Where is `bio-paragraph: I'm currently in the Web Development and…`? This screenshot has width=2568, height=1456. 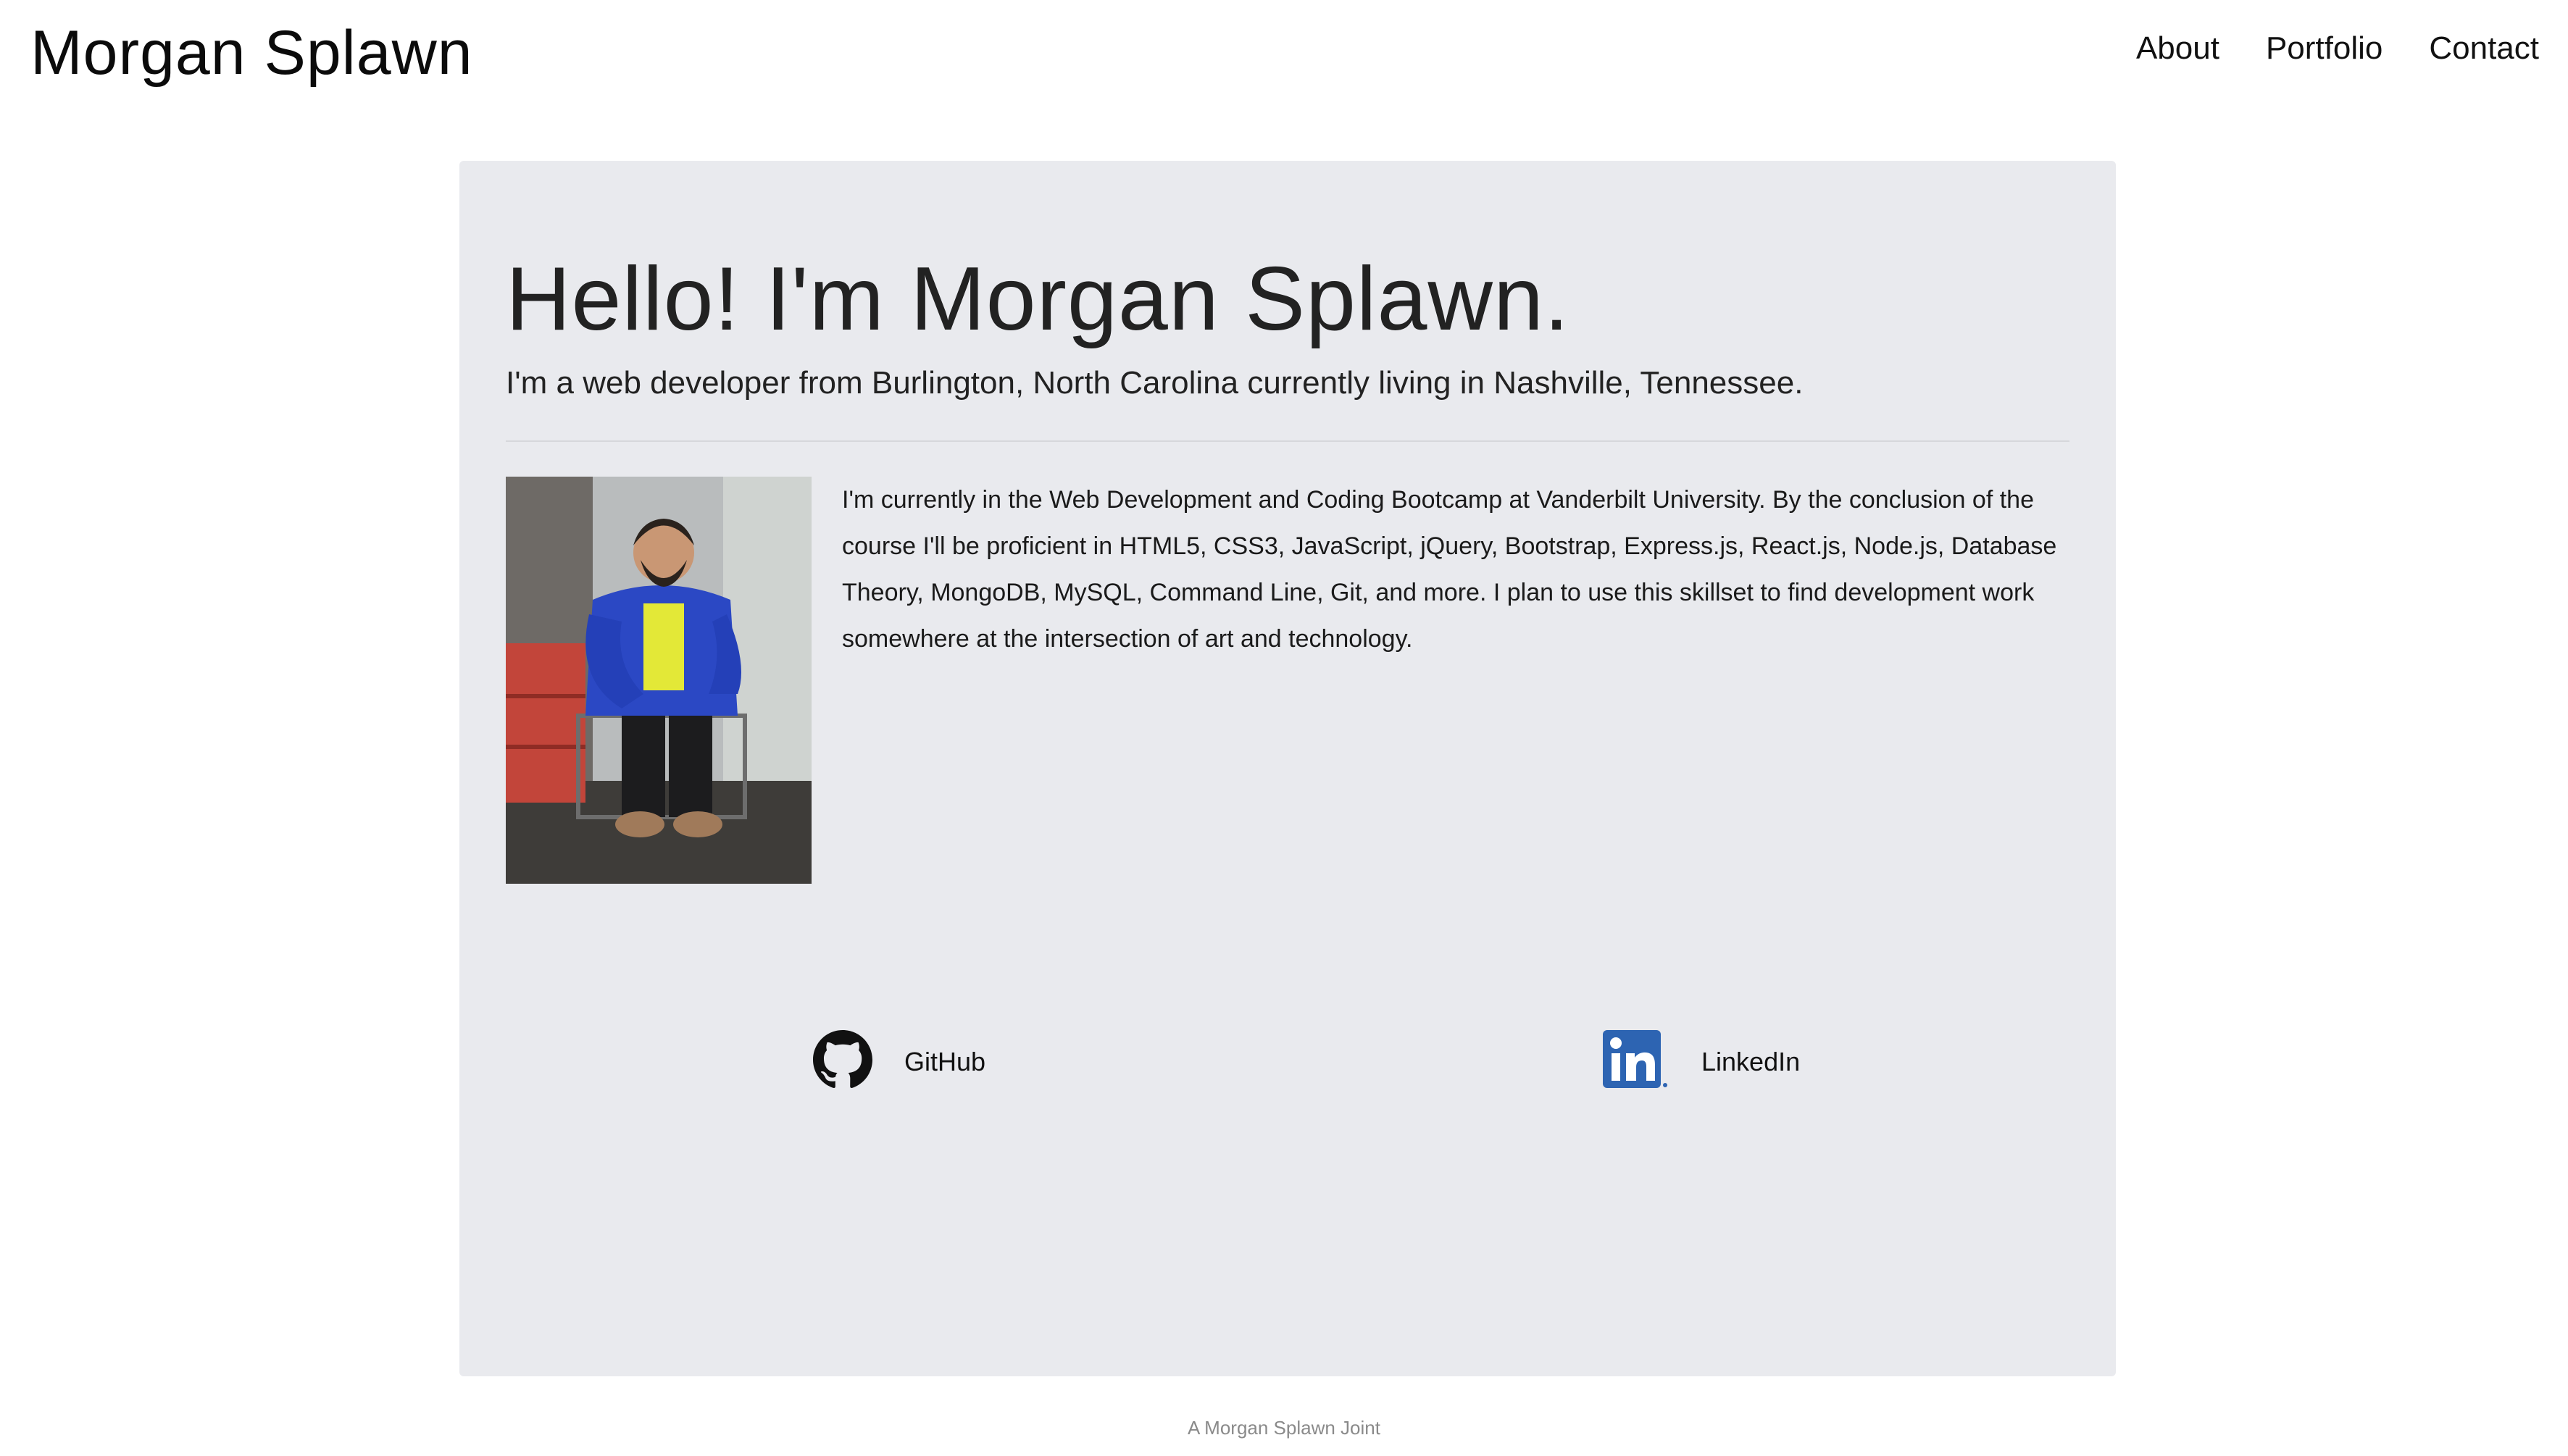
bio-paragraph: I'm currently in the Web Development and… is located at coordinates (1449, 569).